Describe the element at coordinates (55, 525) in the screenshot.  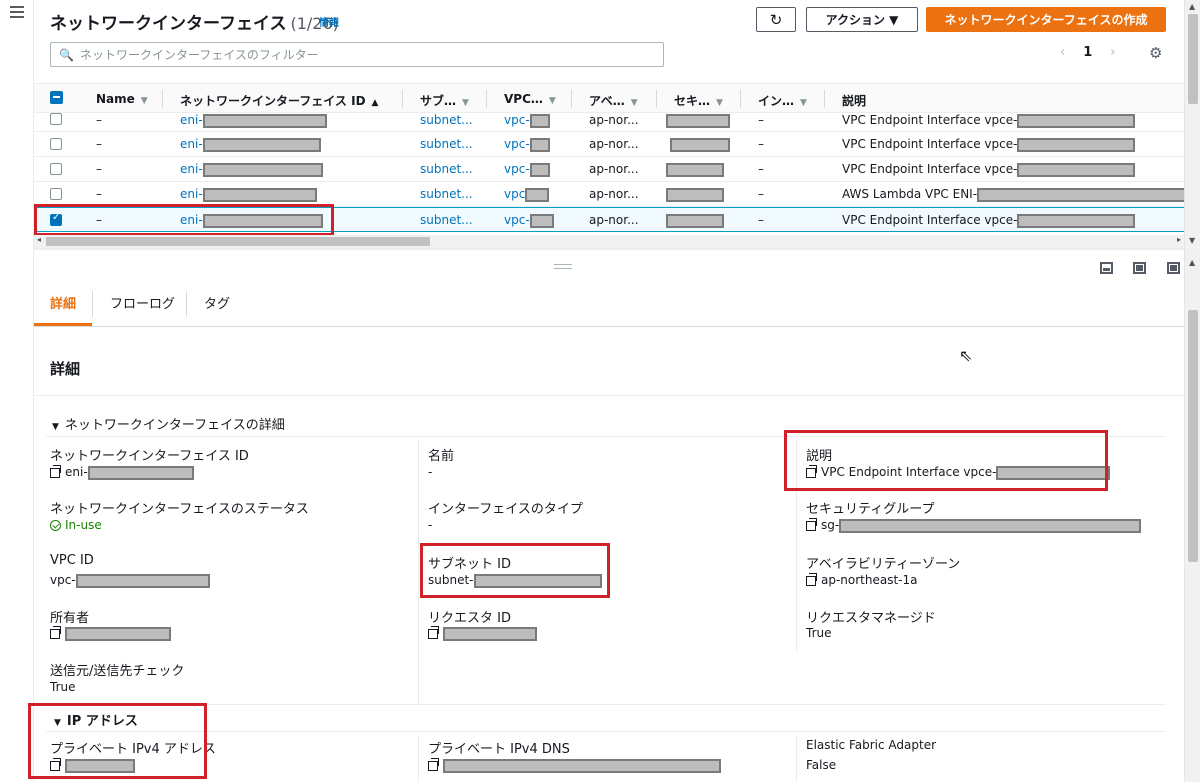
I see `check-circle-icon` at that location.